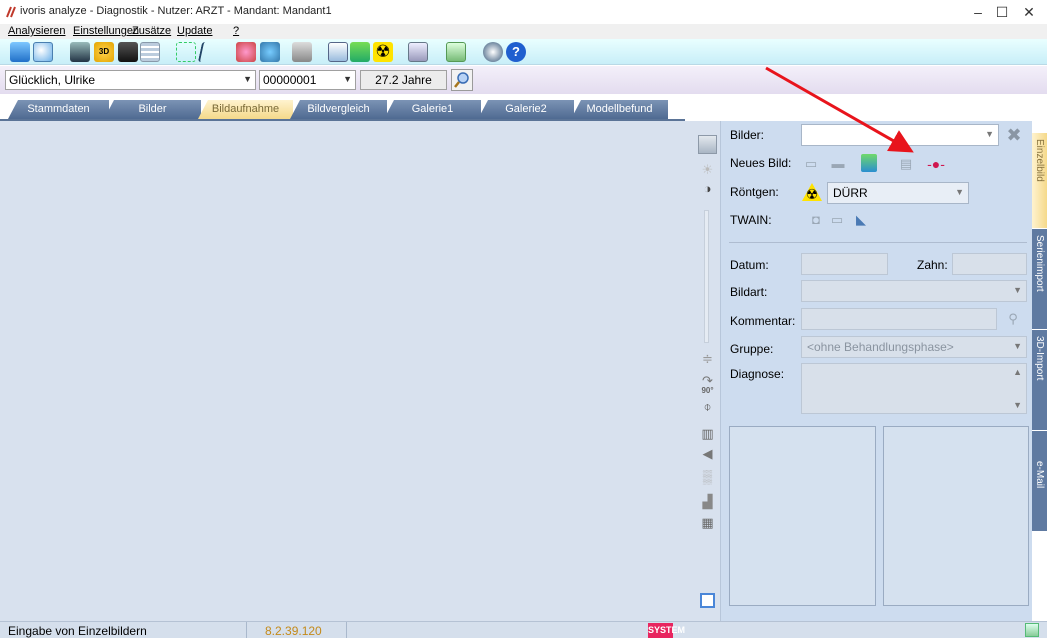 Image resolution: width=1047 pixels, height=638 pixels. Describe the element at coordinates (869, 163) in the screenshot. I see `save-upload-icon` at that location.